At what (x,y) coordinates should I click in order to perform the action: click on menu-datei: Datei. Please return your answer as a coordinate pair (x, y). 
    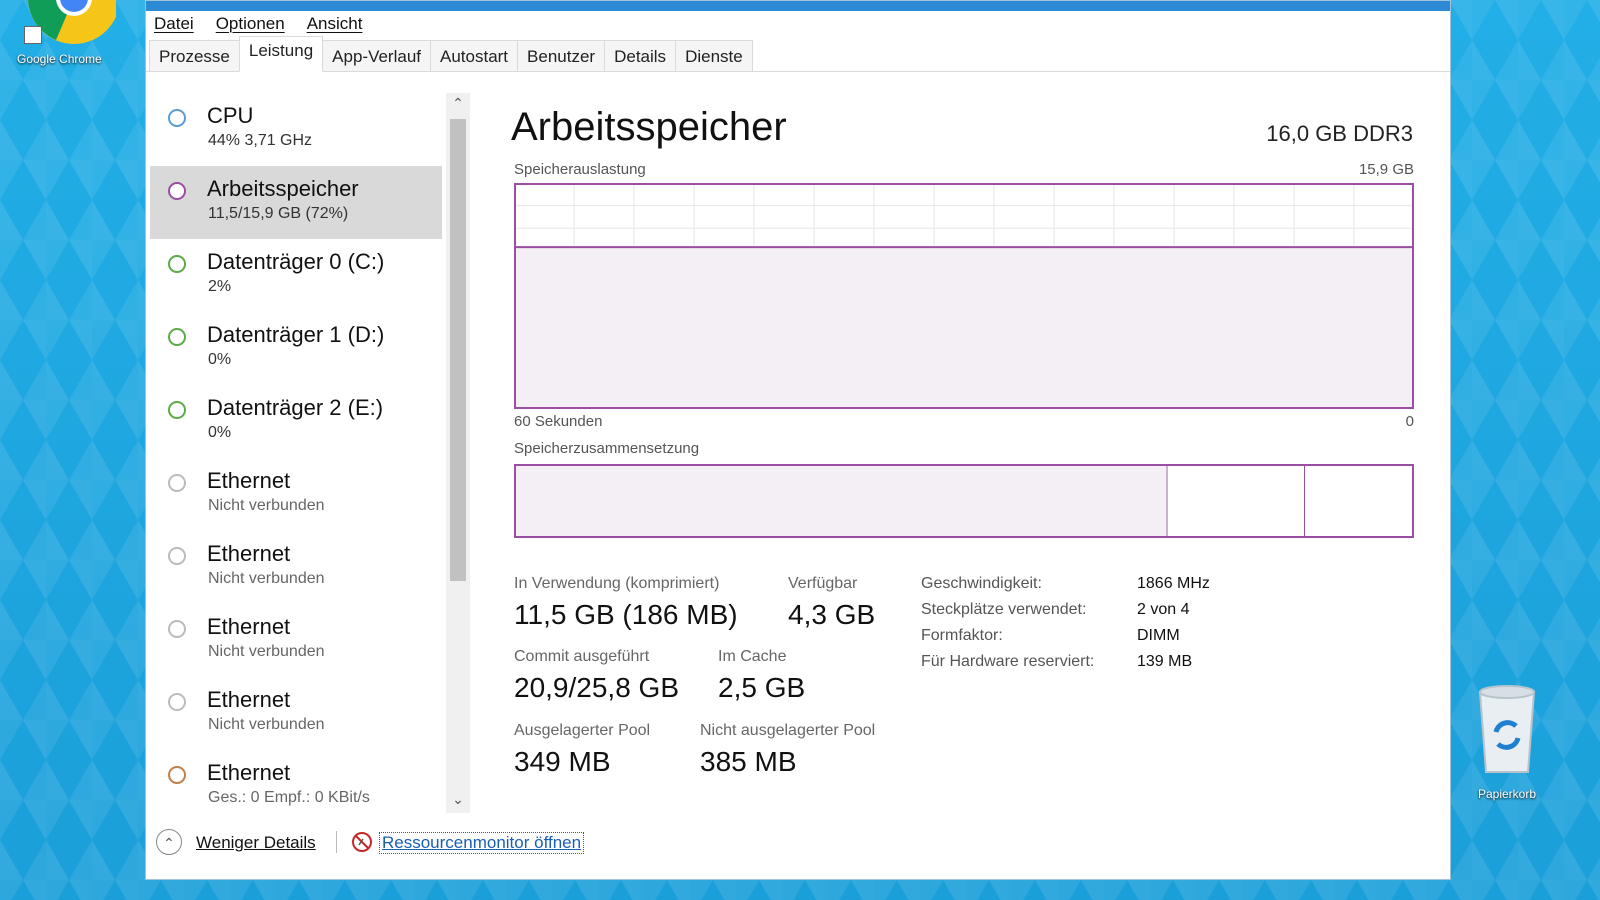
    Looking at the image, I should click on (174, 24).